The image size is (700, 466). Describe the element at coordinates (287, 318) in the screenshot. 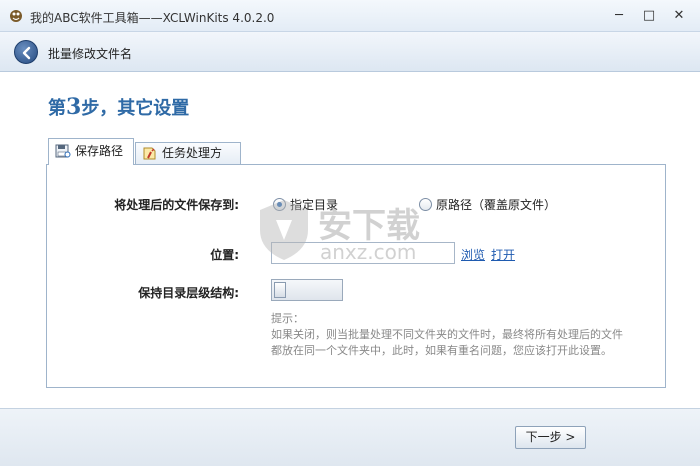

I see `hint-title: 提示：` at that location.